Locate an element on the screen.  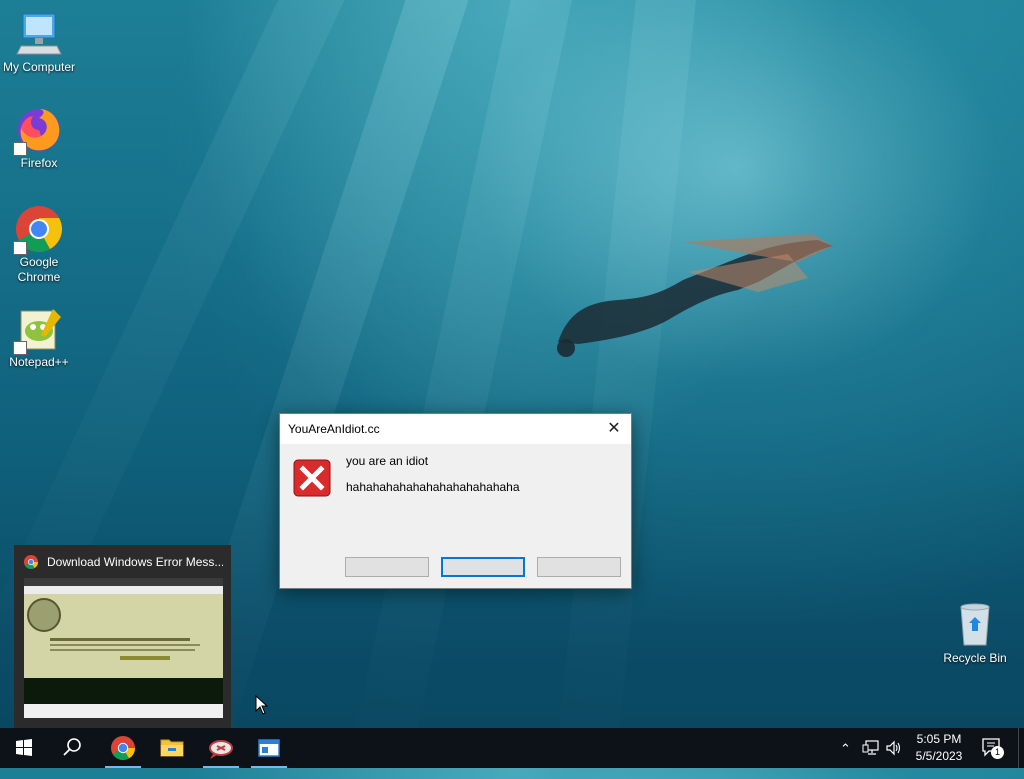
dialog-titlebar: YouAreAnIdiot.cc ✕ is located at coordinates (455, 429).